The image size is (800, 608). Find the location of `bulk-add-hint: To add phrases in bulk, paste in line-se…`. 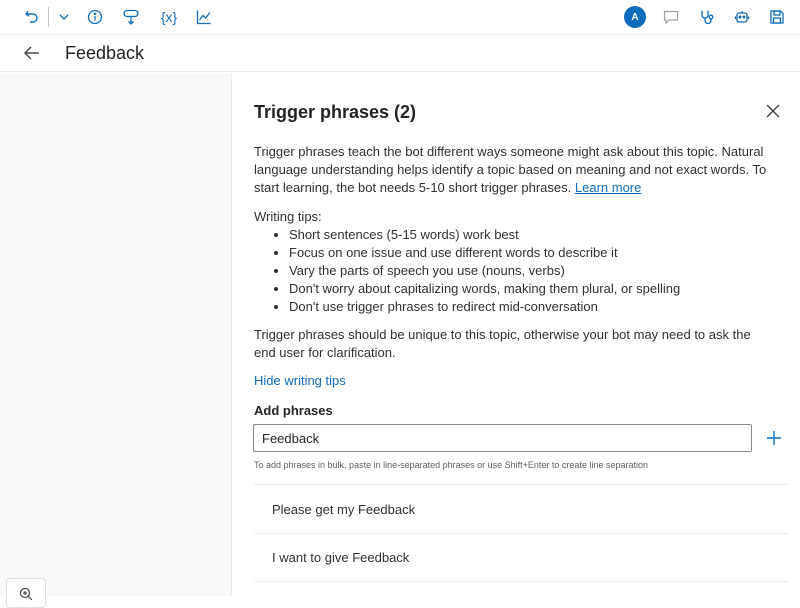

bulk-add-hint: To add phrases in bulk, paste in line-se… is located at coordinates (451, 465).